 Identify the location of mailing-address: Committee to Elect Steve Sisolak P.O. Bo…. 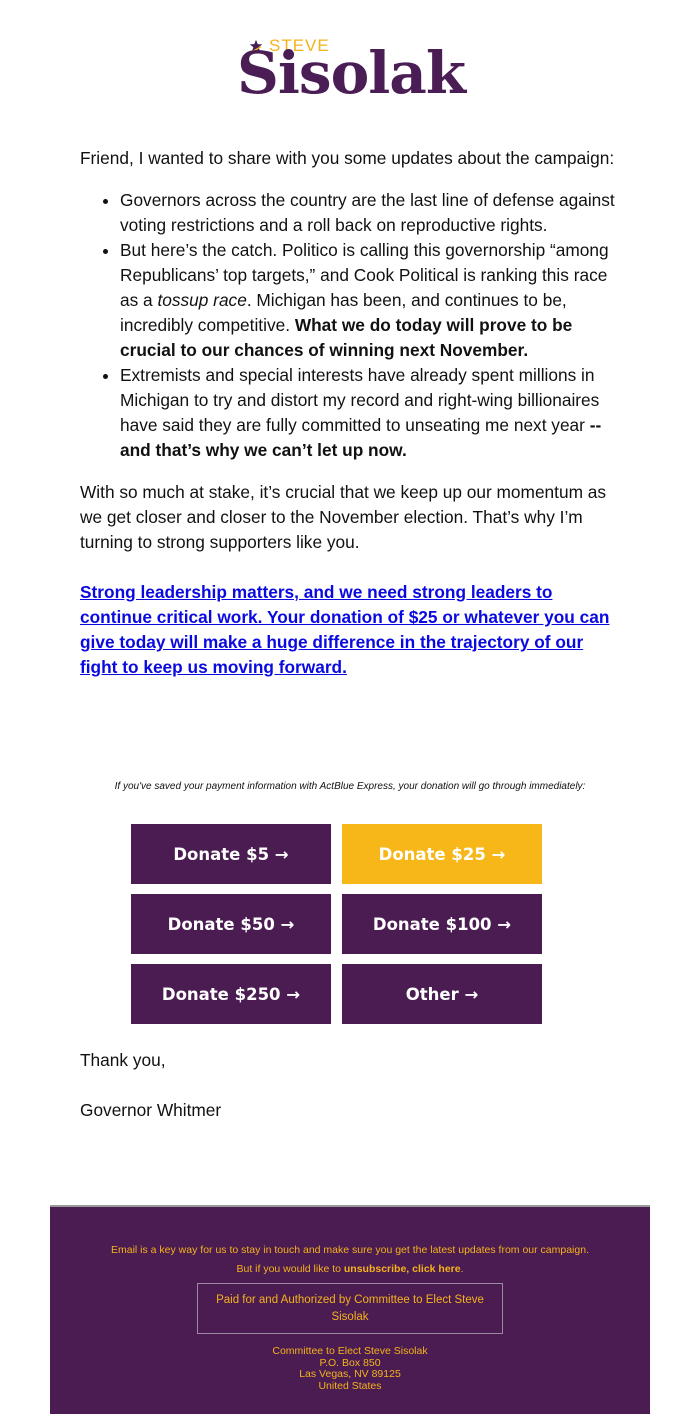
(350, 1368).